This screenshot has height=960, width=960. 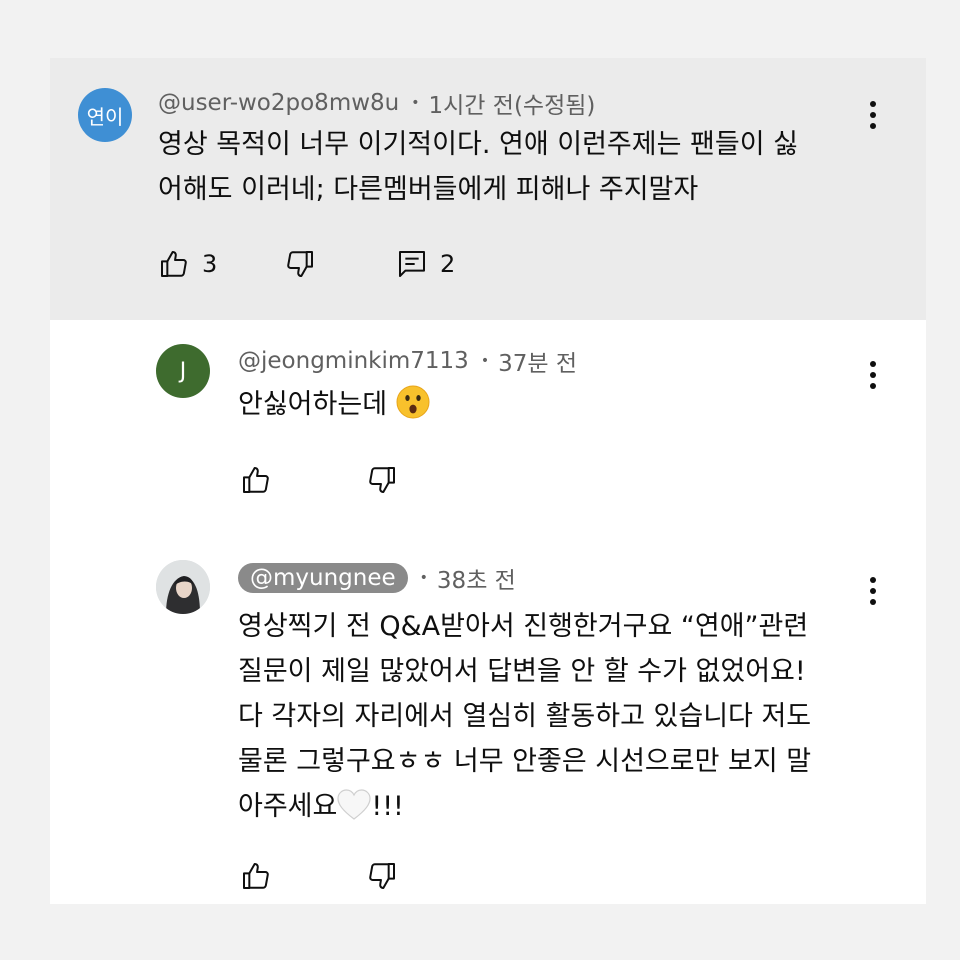 I want to click on reply-timestamp: 37분 전, so click(x=537, y=364).